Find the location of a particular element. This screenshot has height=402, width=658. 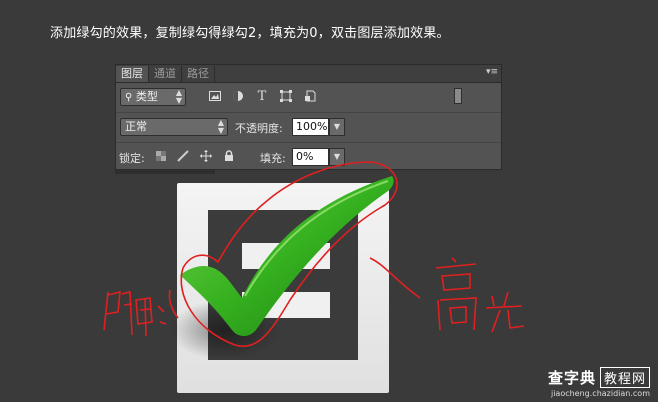

watermark-site-name: 查字典 教程网 is located at coordinates (599, 377).